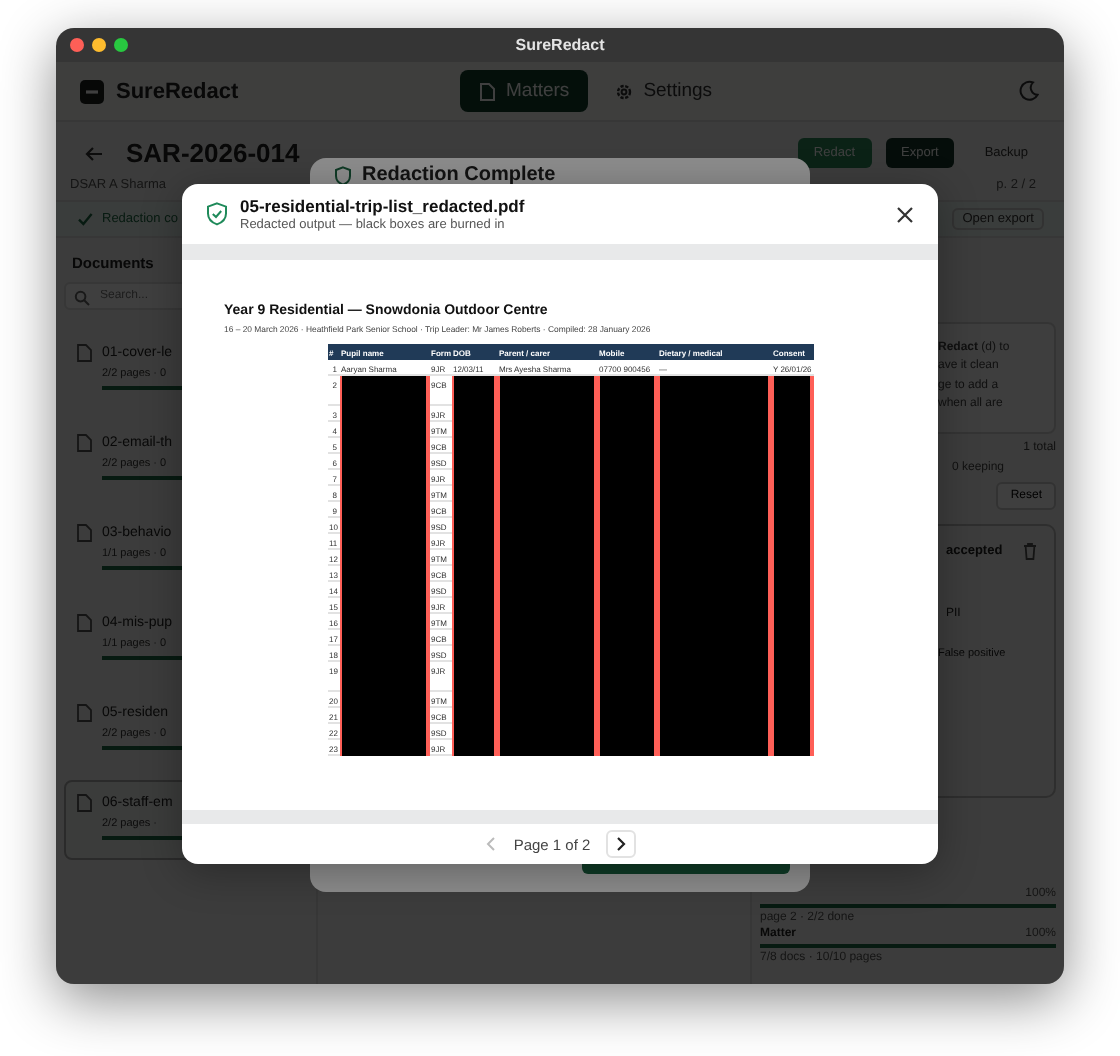  Describe the element at coordinates (560, 45) in the screenshot. I see `window-title: SureRedact` at that location.